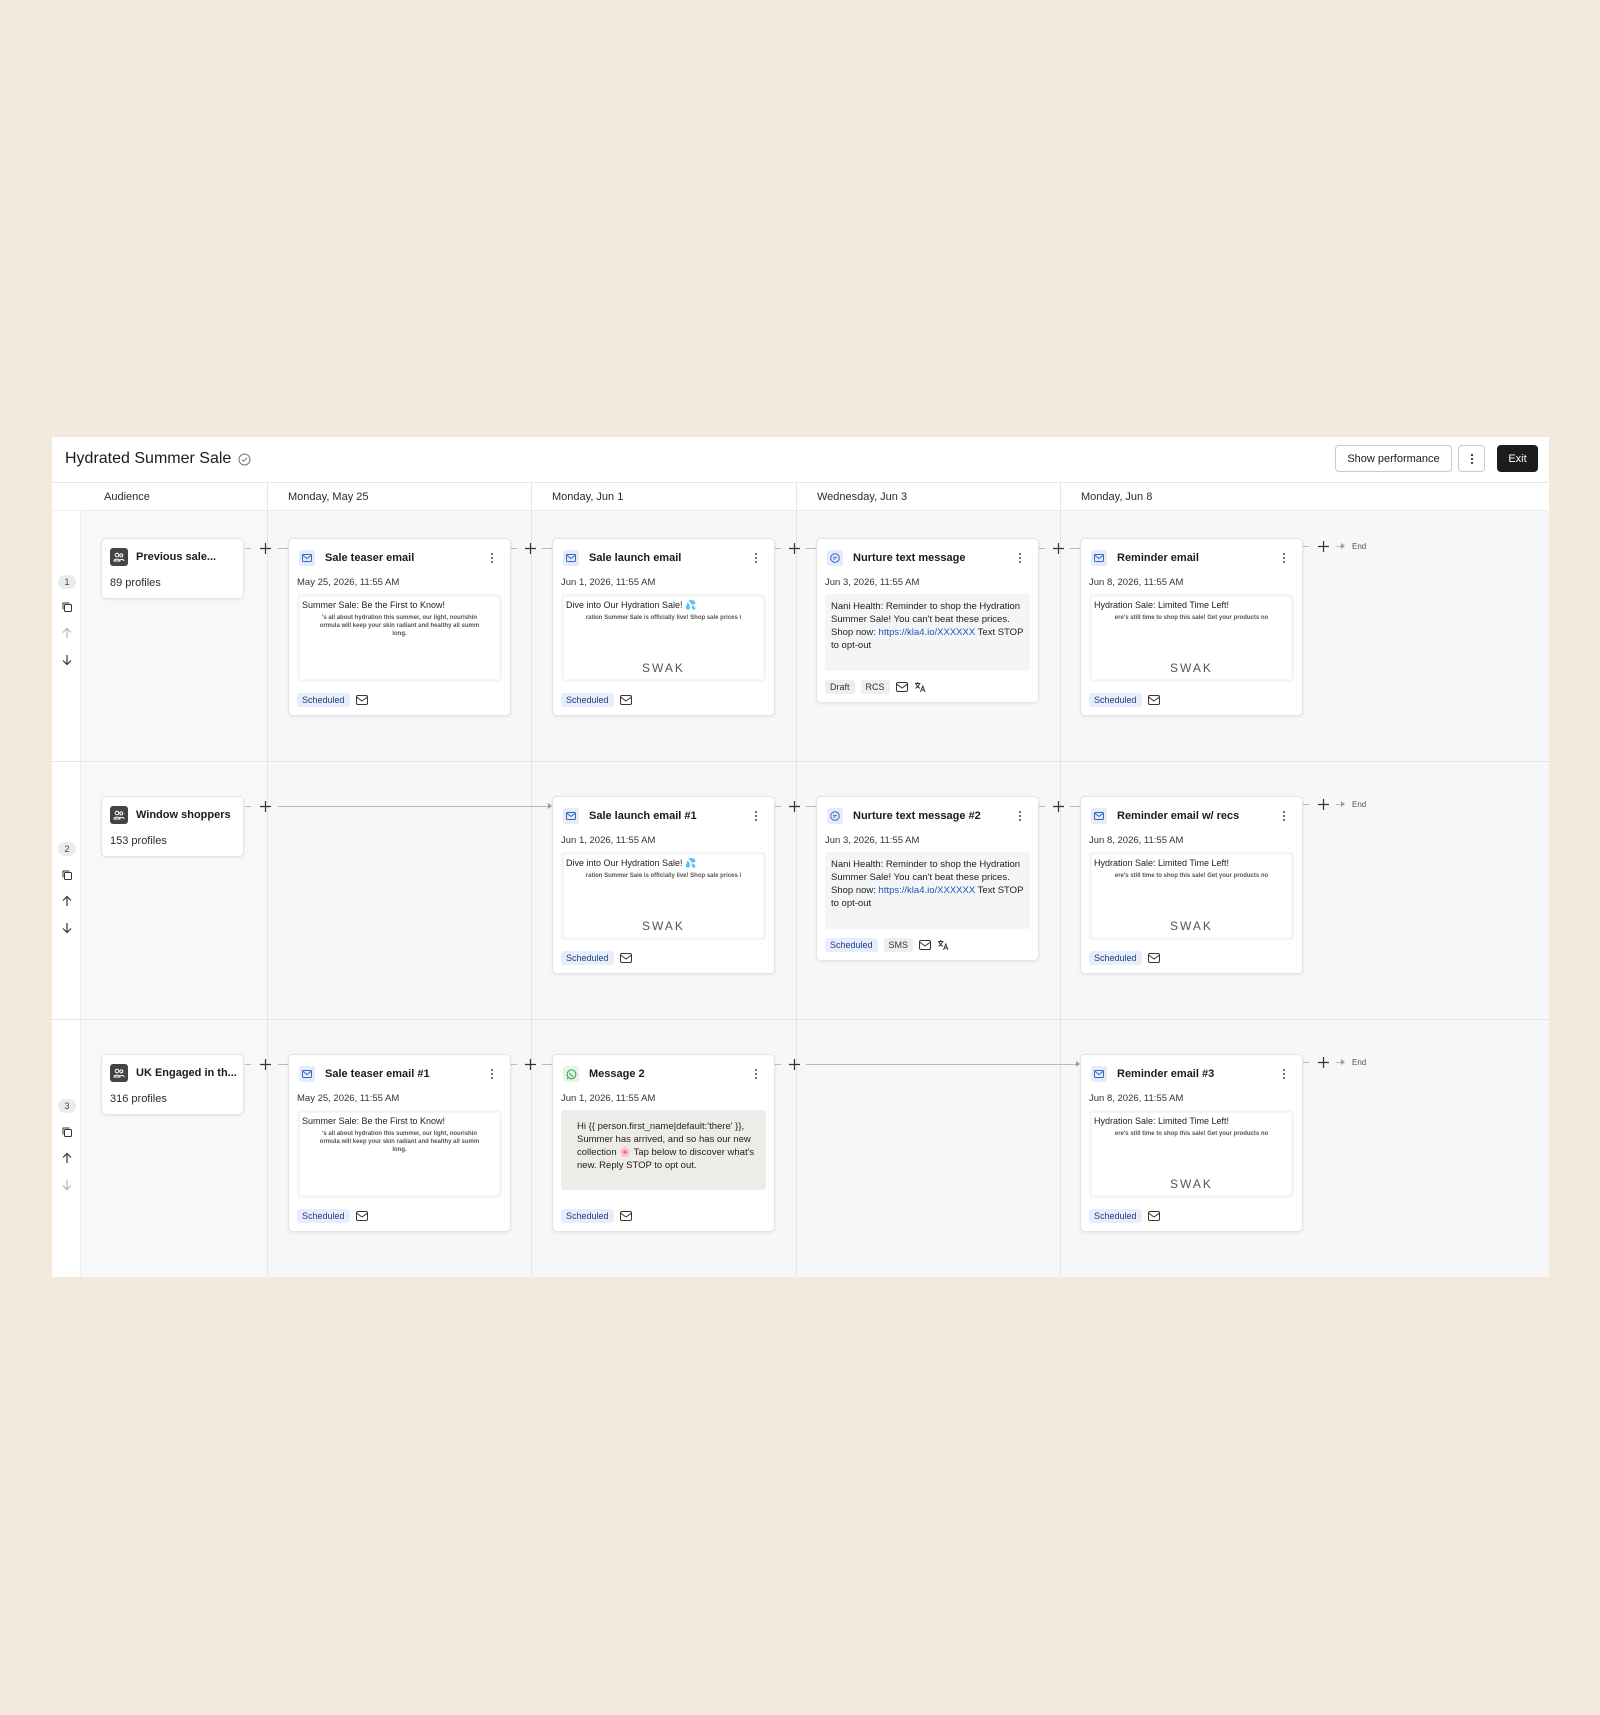 The image size is (1600, 1715). What do you see at coordinates (862, 497) in the screenshot?
I see `column-header-date: Wednesday, Jun 3` at bounding box center [862, 497].